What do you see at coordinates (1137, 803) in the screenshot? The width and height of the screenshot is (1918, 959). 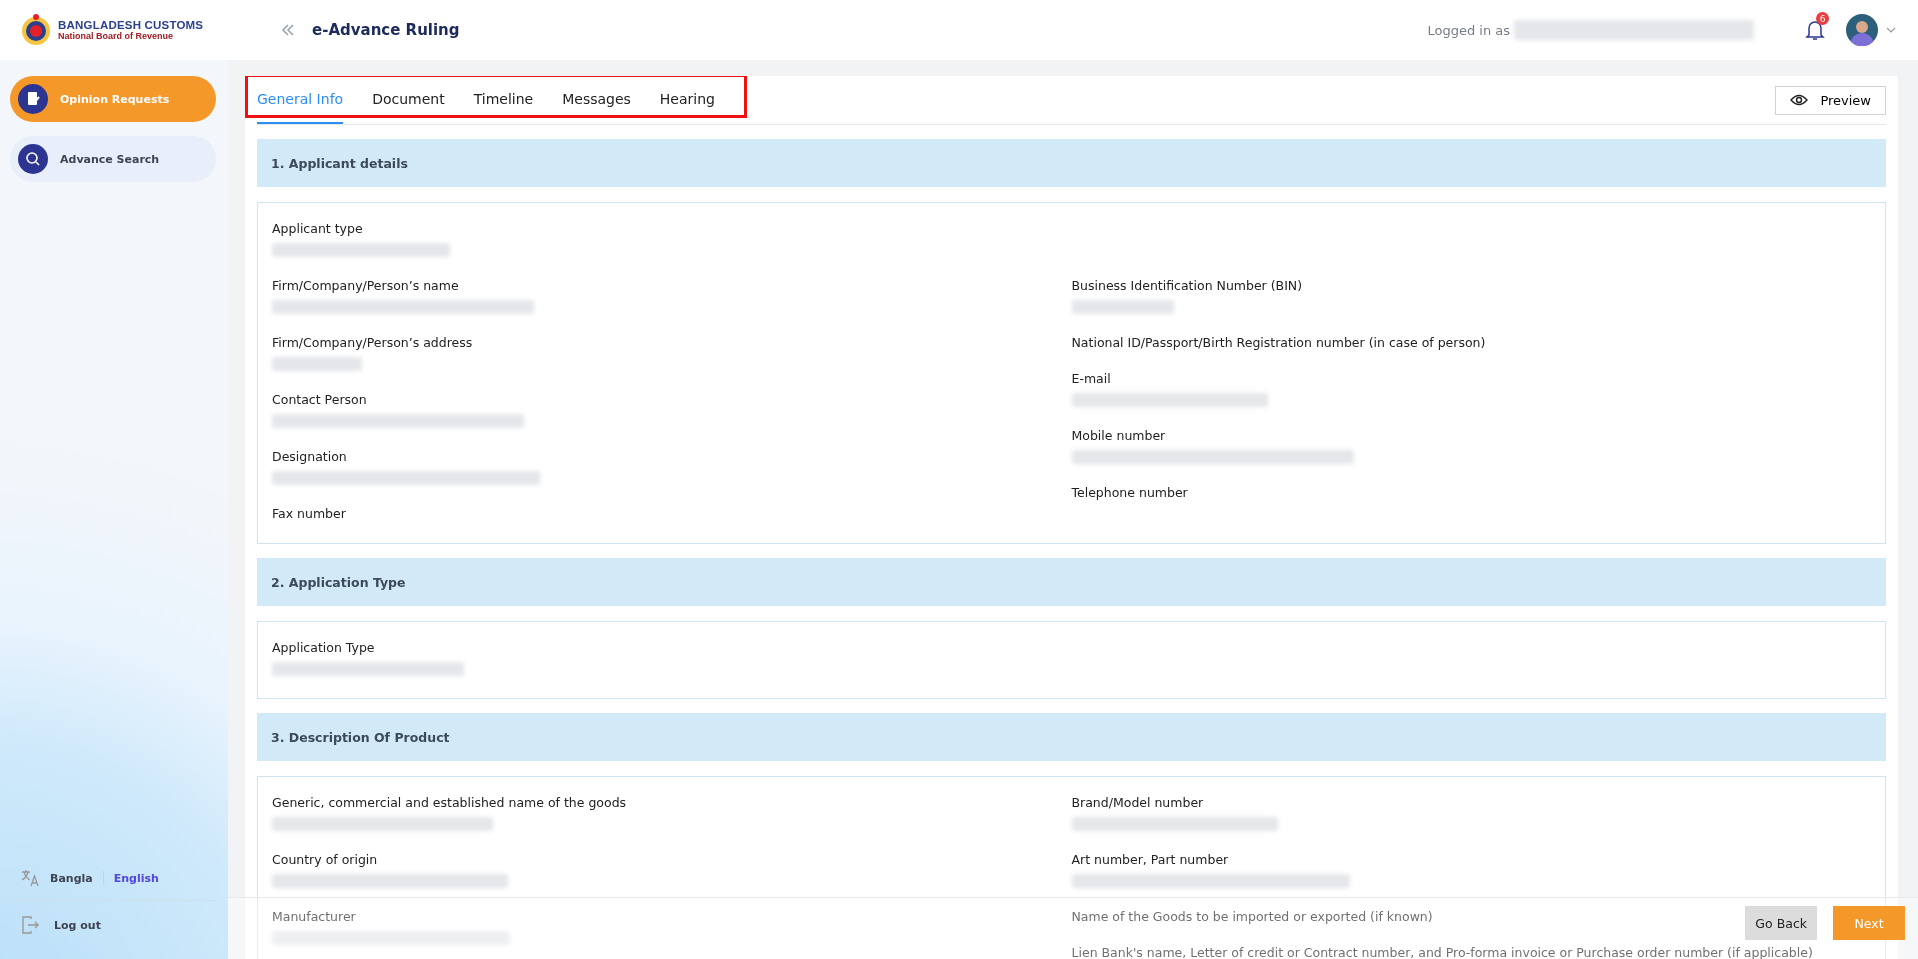 I see `field-label: Brand/Model number` at bounding box center [1137, 803].